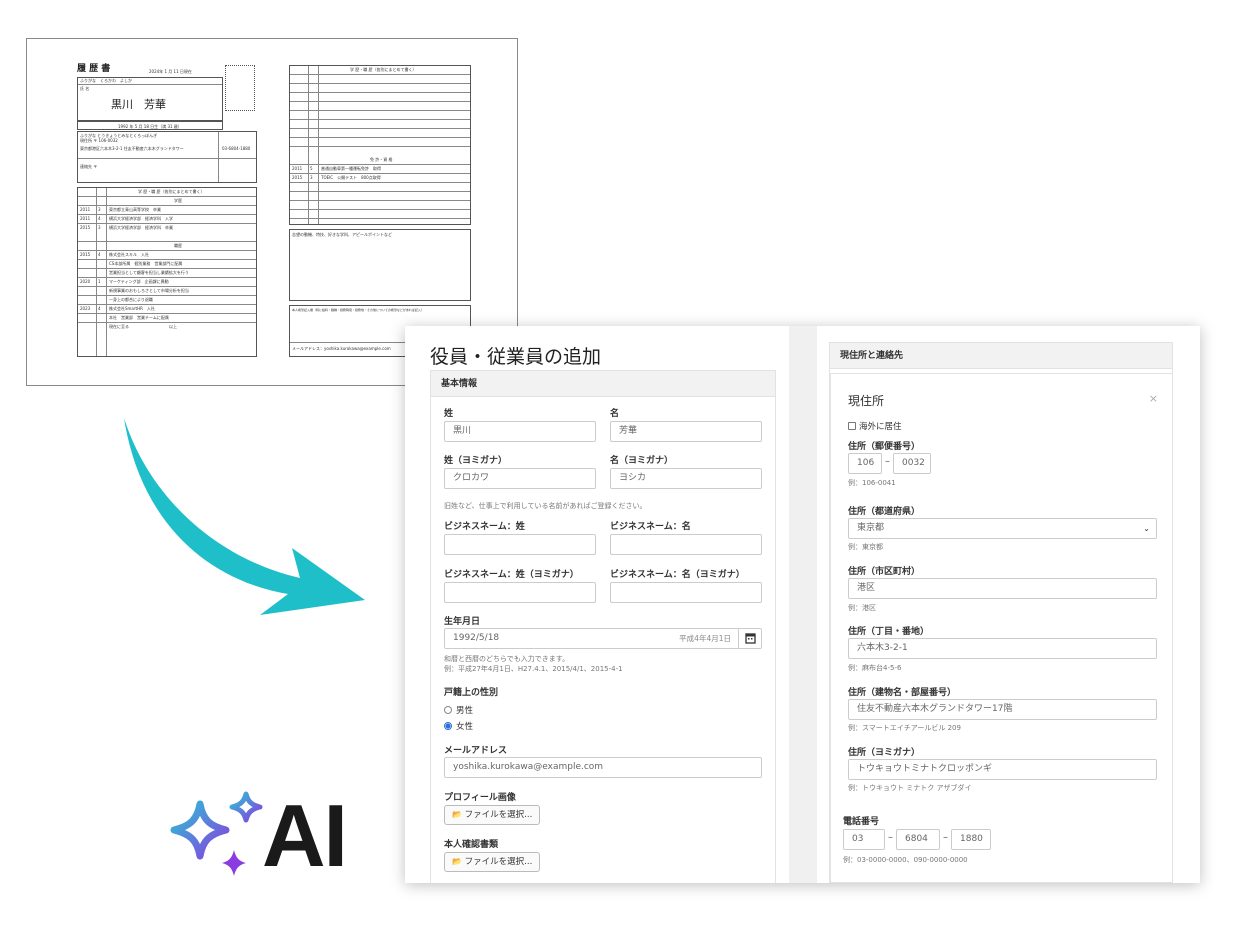 The height and width of the screenshot is (938, 1252). I want to click on resume-name-label: 氏 名, so click(85, 88).